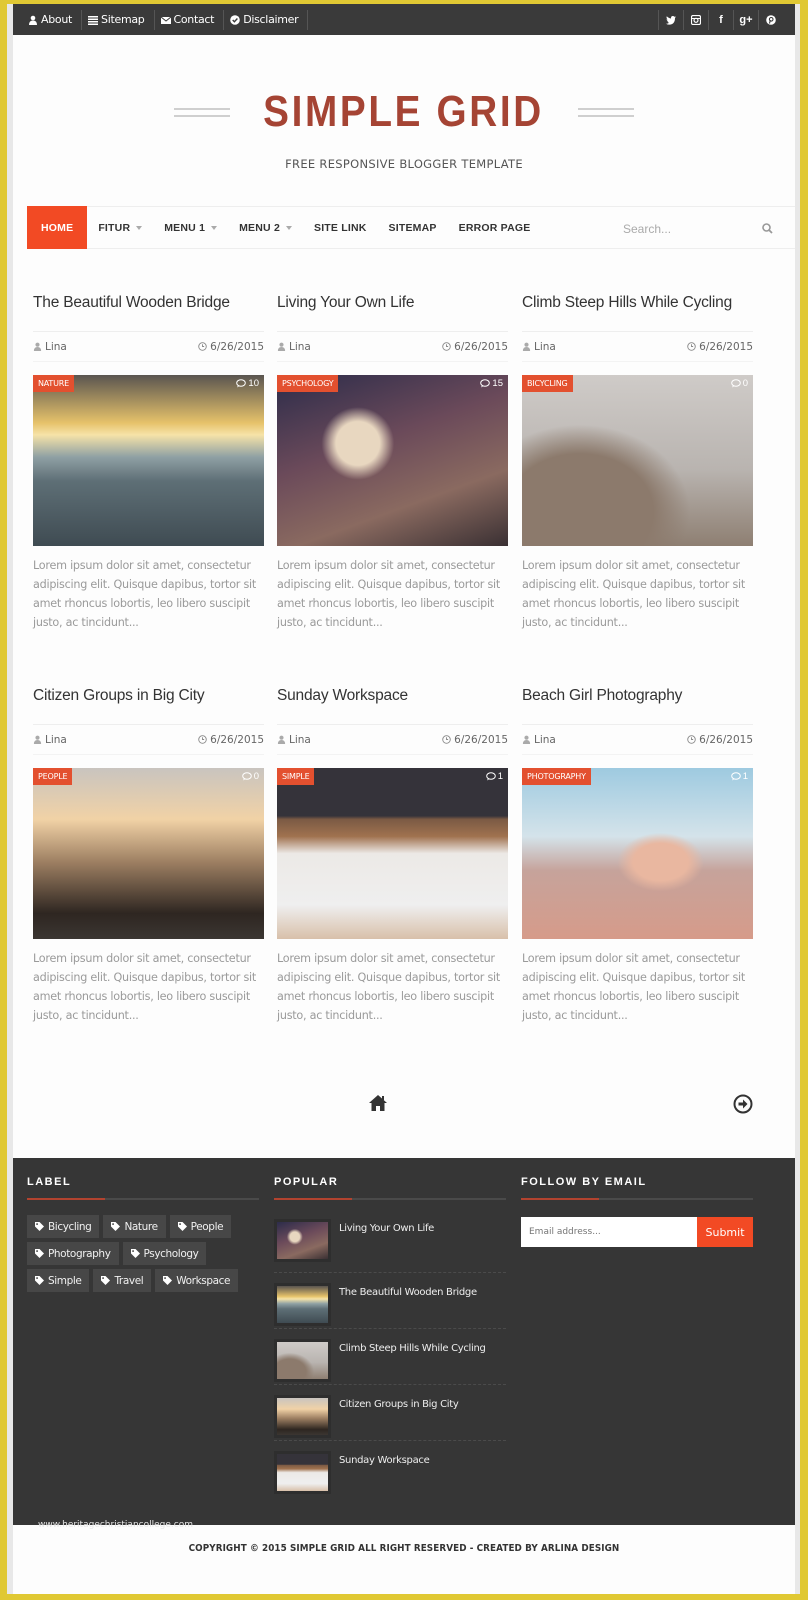  Describe the element at coordinates (122, 1280) in the screenshot. I see `label-tag: Travel` at that location.